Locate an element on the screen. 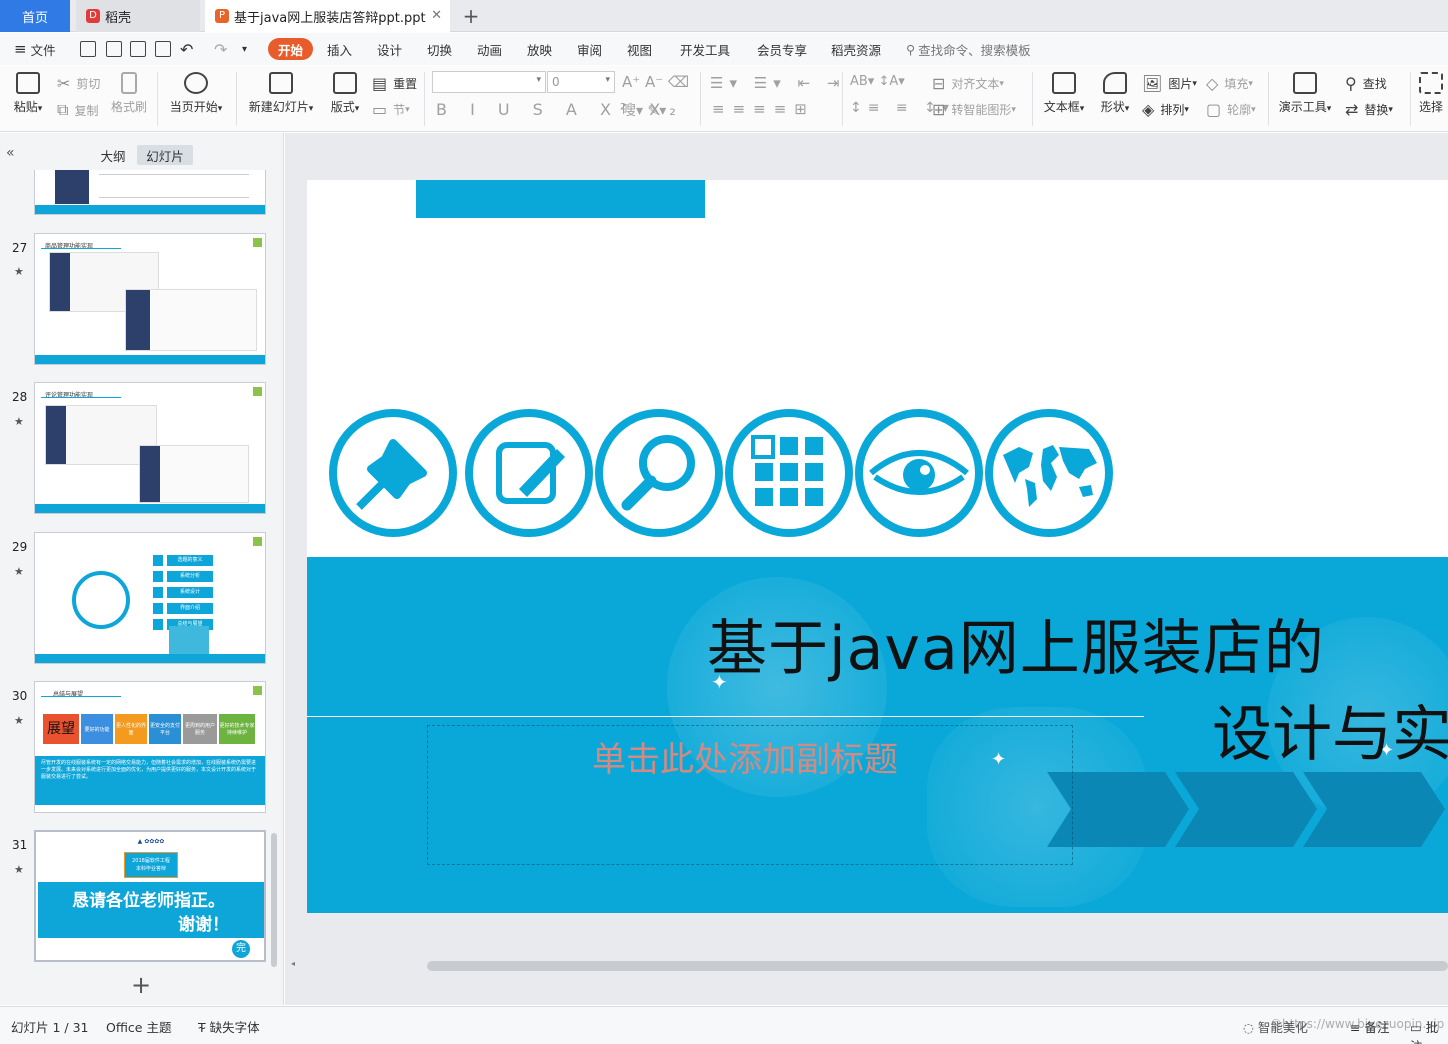 The image size is (1448, 1044). horizontal-scrollbar: ◂ is located at coordinates (866, 966).